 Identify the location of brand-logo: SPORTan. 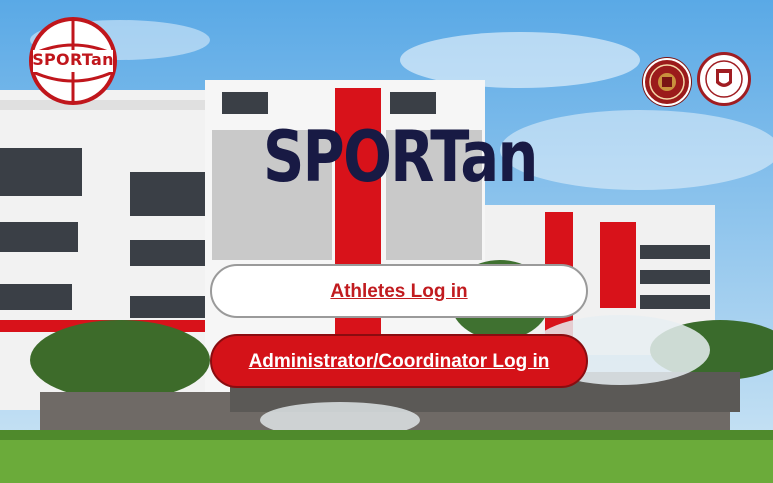
(73, 61).